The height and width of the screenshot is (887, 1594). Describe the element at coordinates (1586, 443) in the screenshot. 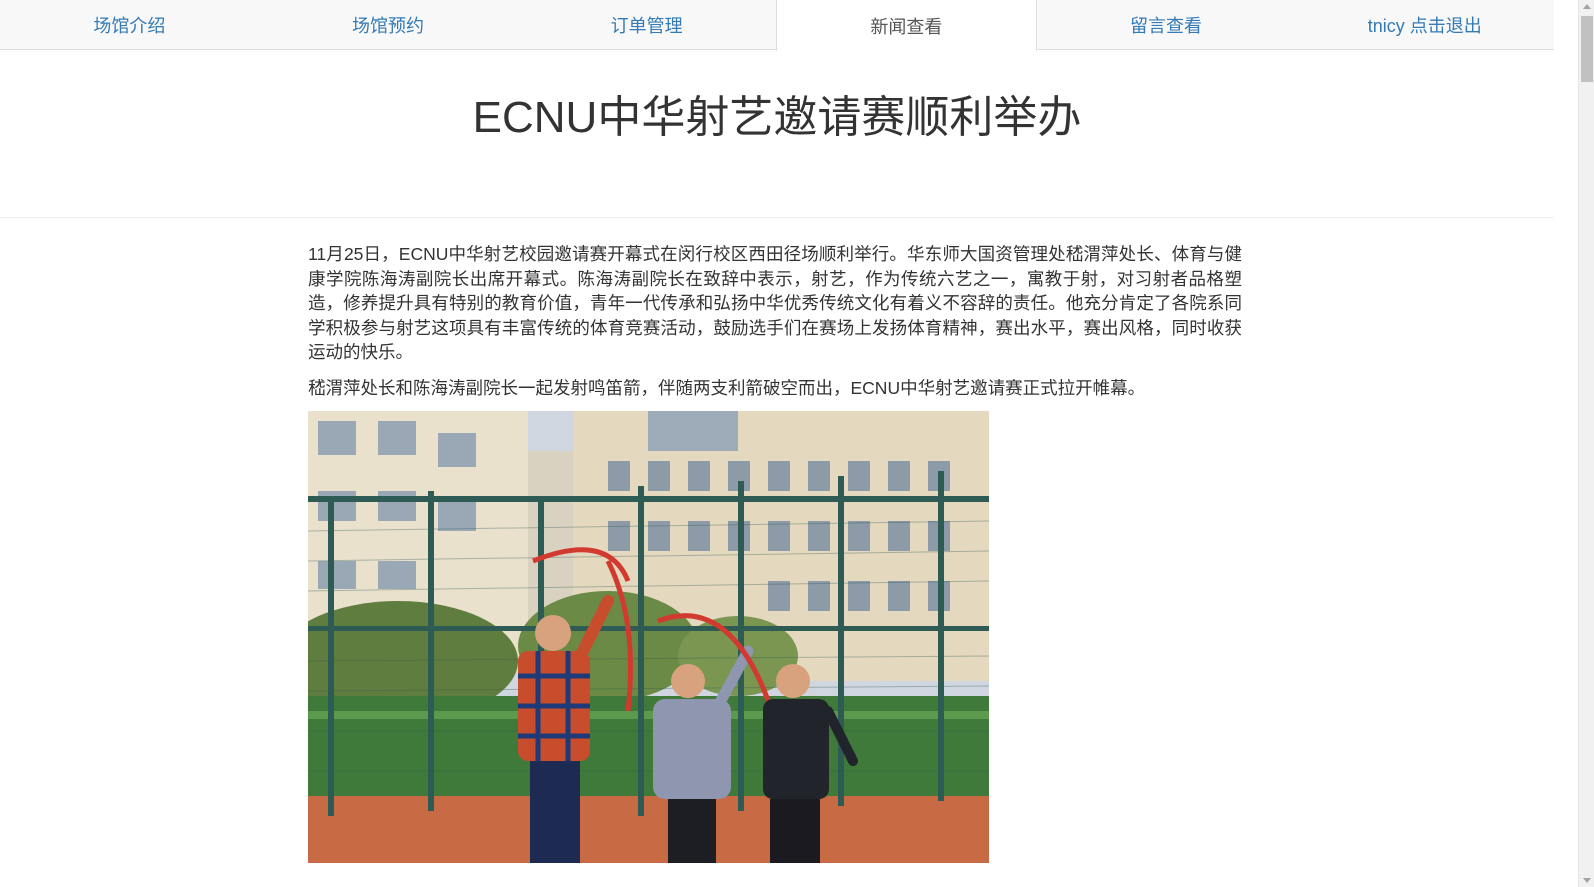

I see `vertical-scrollbar` at that location.